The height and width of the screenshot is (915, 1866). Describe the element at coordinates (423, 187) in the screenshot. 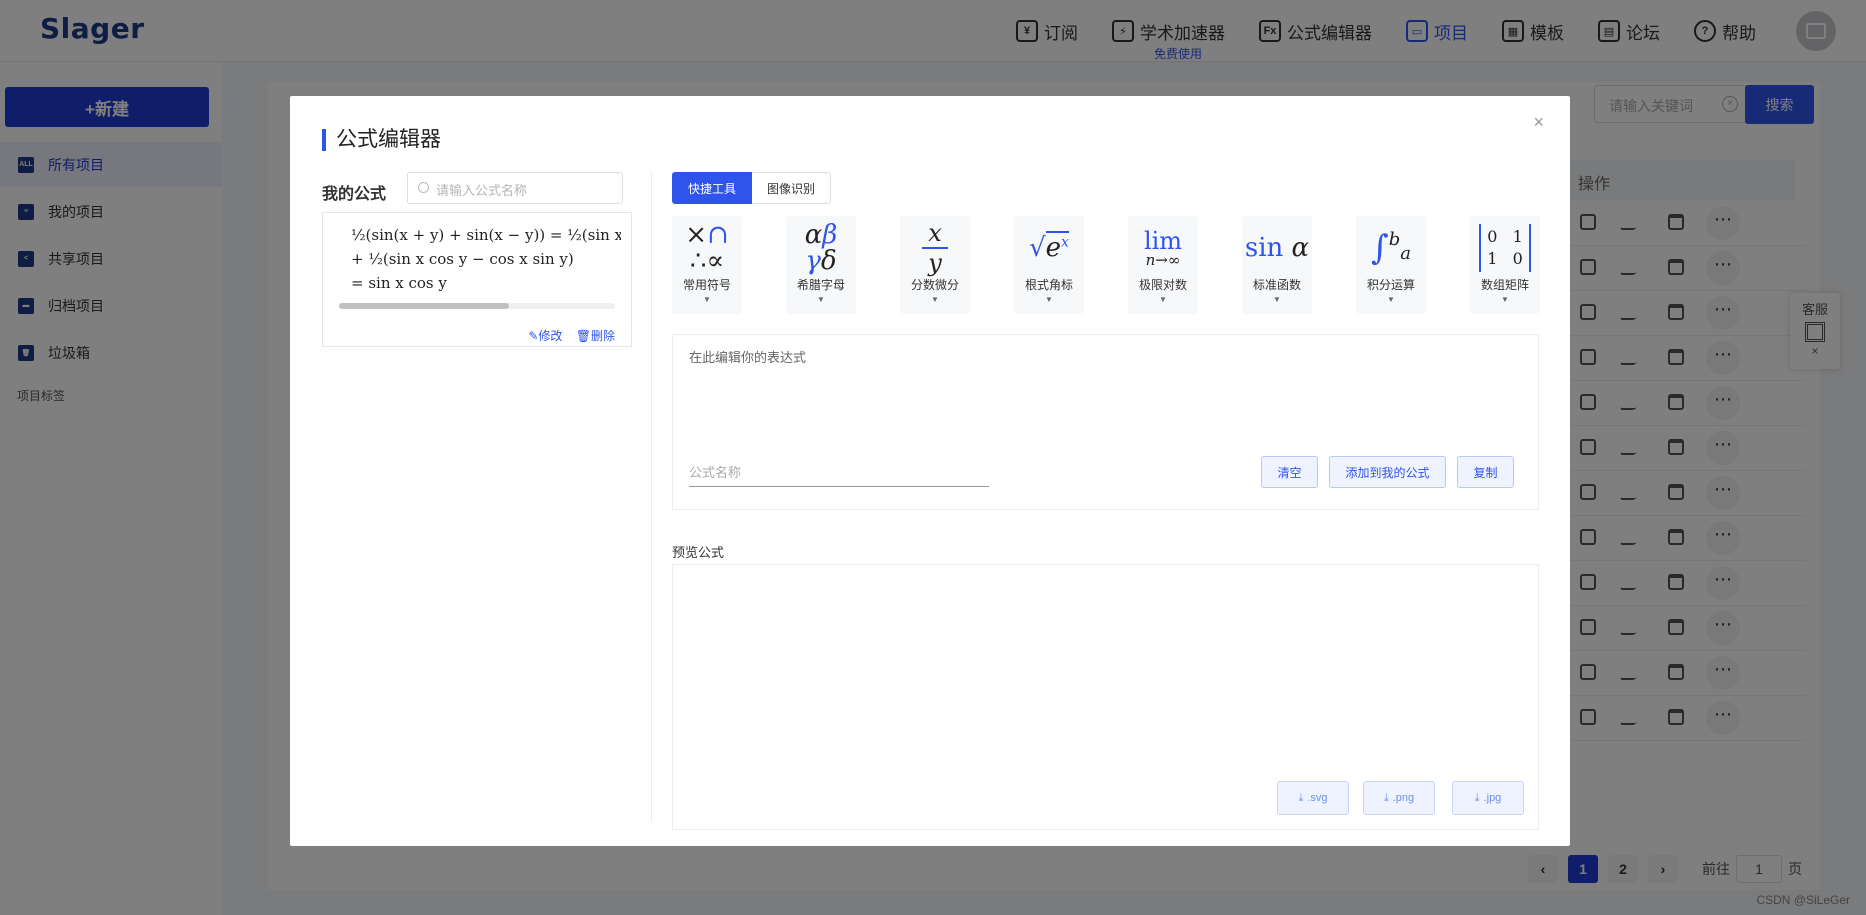

I see `search-icon` at that location.